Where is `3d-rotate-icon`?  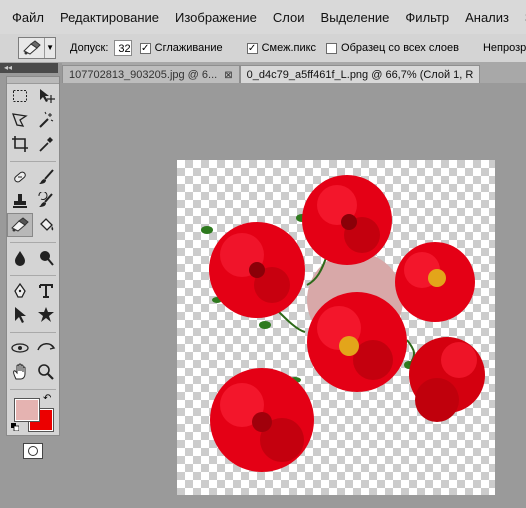
3d-rotate-icon is located at coordinates (20, 348).